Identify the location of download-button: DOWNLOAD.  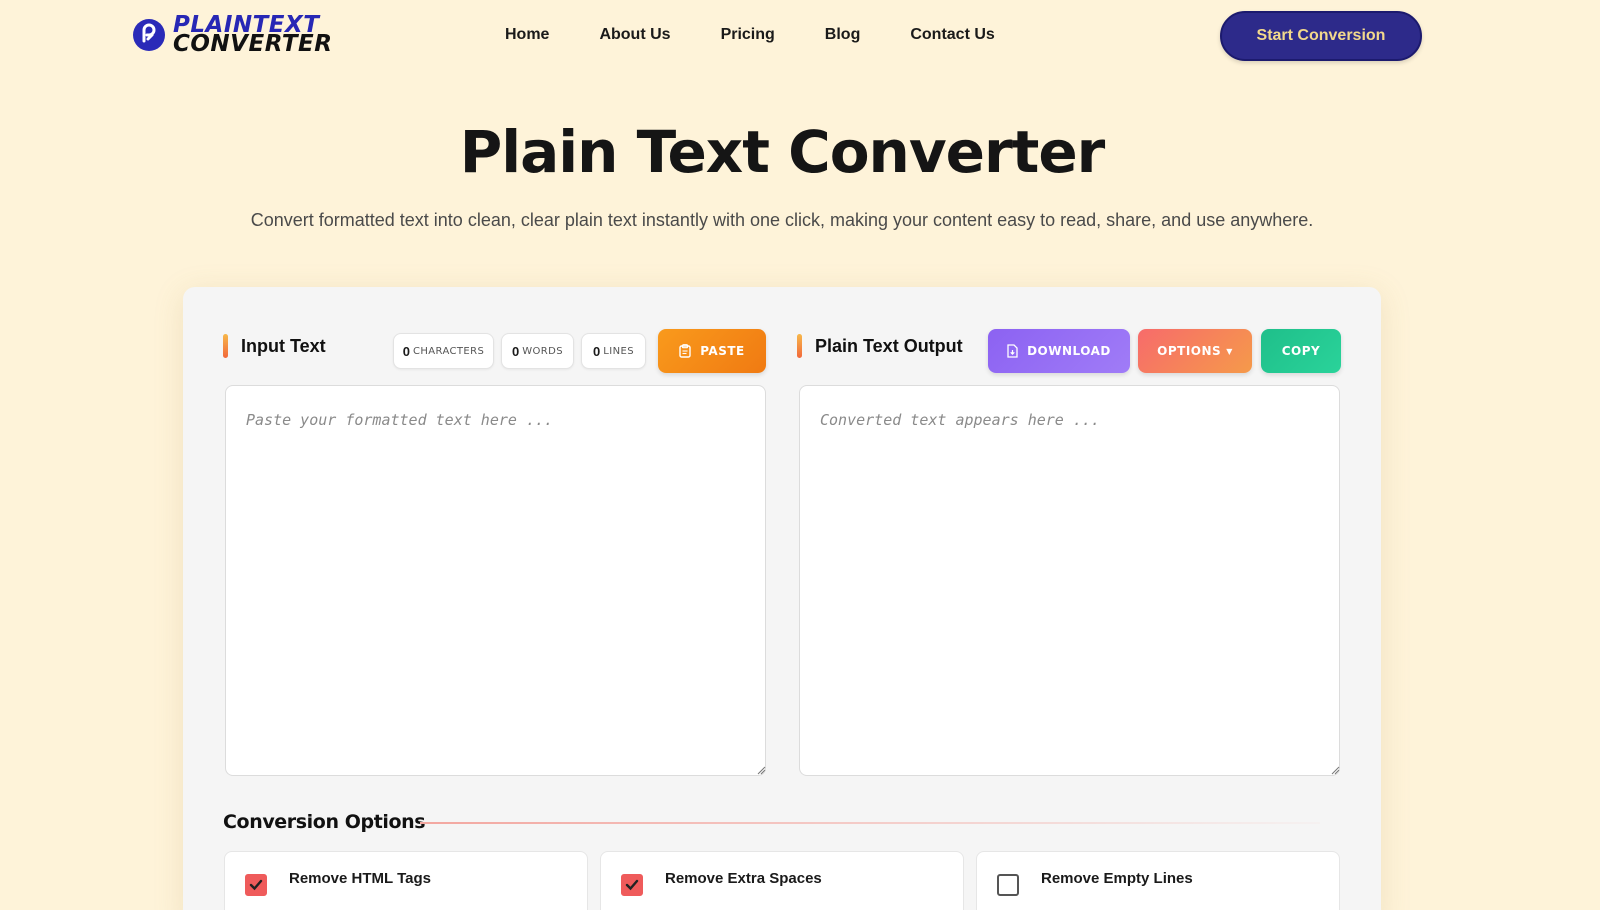
(1059, 351).